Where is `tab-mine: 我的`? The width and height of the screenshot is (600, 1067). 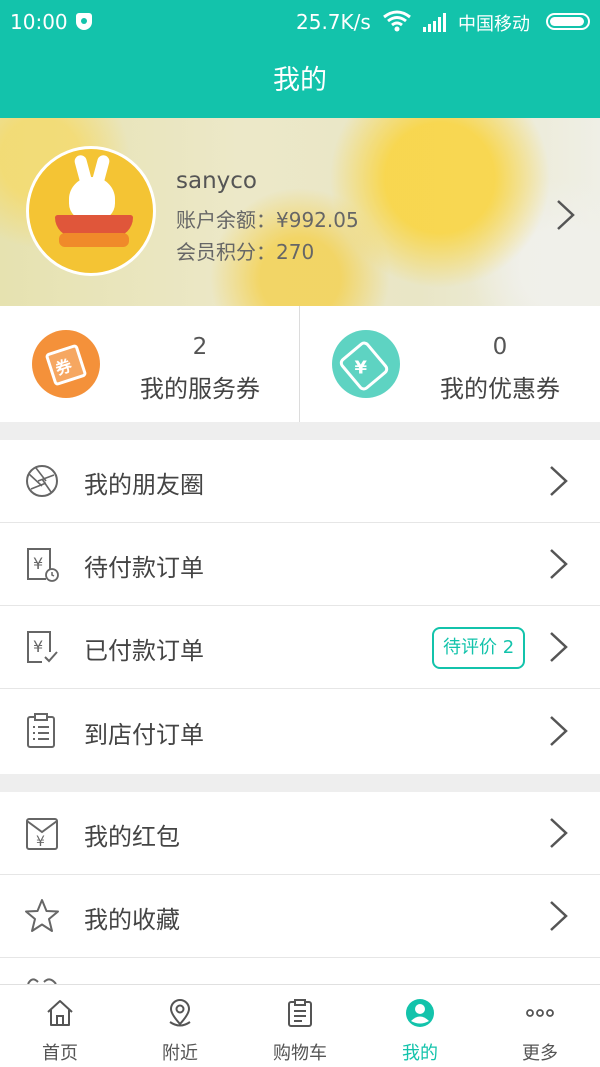
tab-mine: 我的 is located at coordinates (420, 1026).